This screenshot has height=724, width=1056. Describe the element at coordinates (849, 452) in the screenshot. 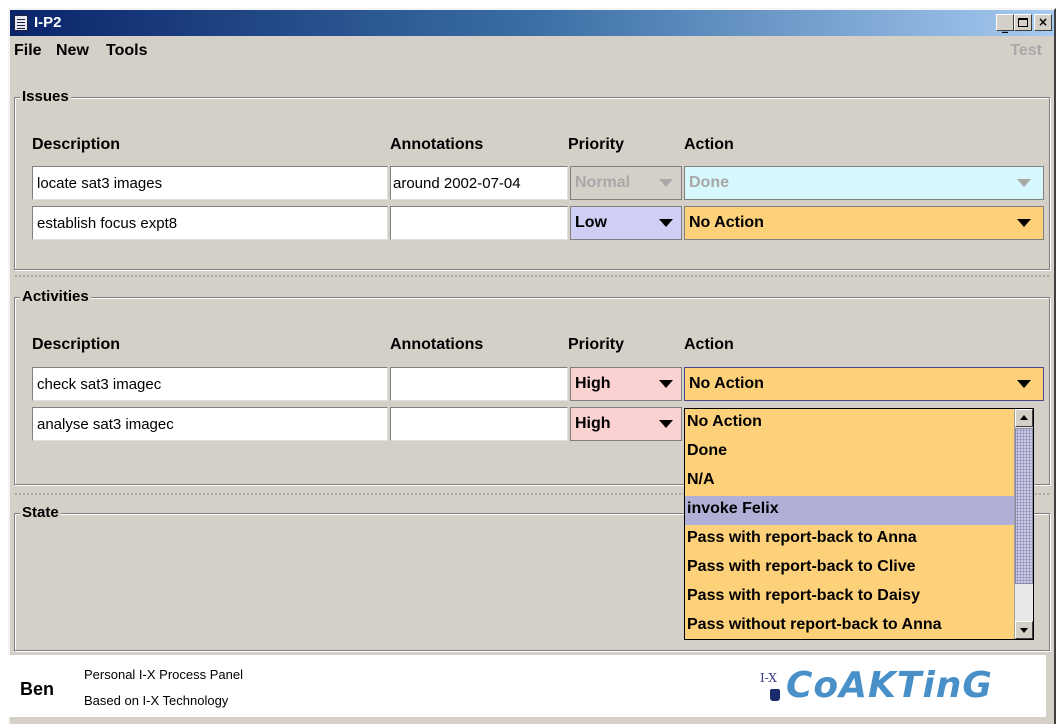

I see `dropdown-option: Done` at that location.